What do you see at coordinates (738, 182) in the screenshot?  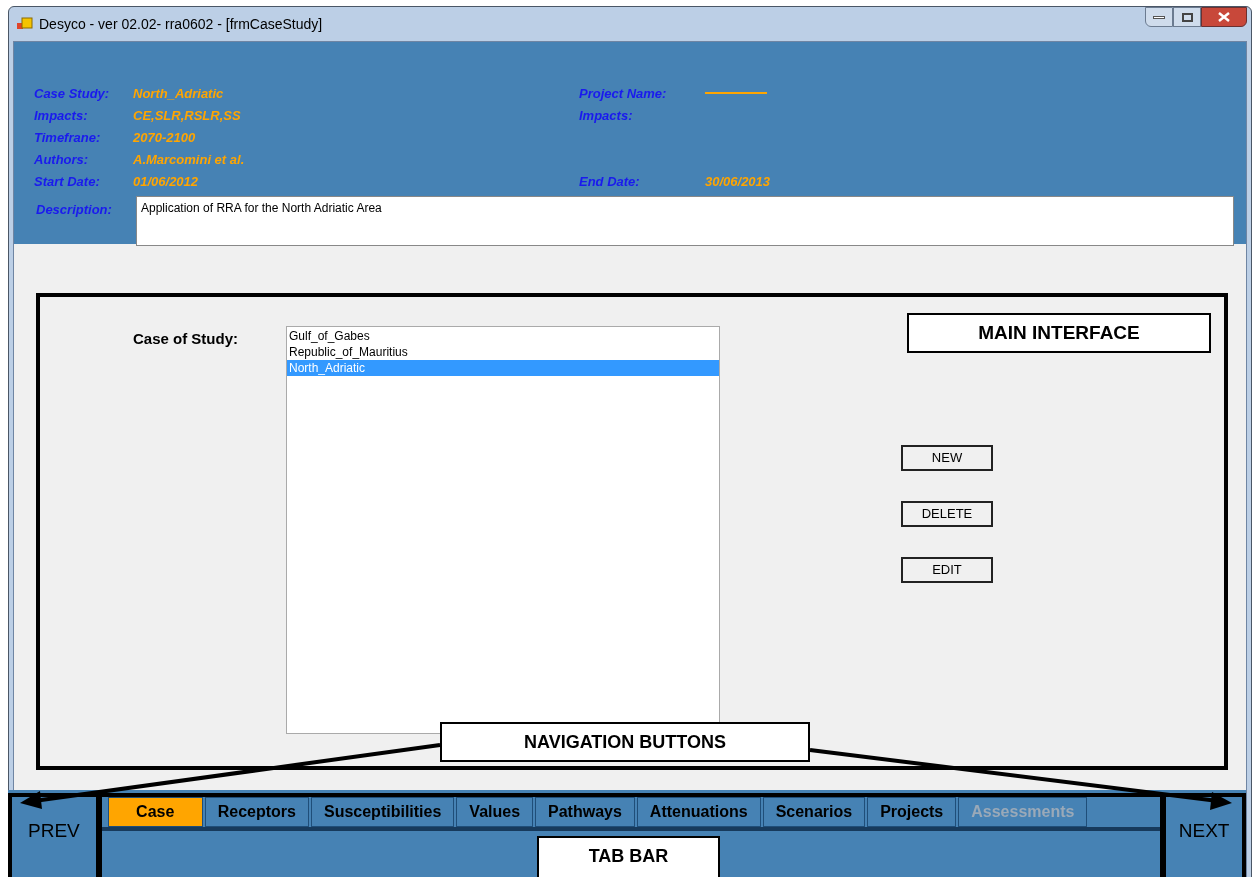 I see `field-value: 30/06/2013` at bounding box center [738, 182].